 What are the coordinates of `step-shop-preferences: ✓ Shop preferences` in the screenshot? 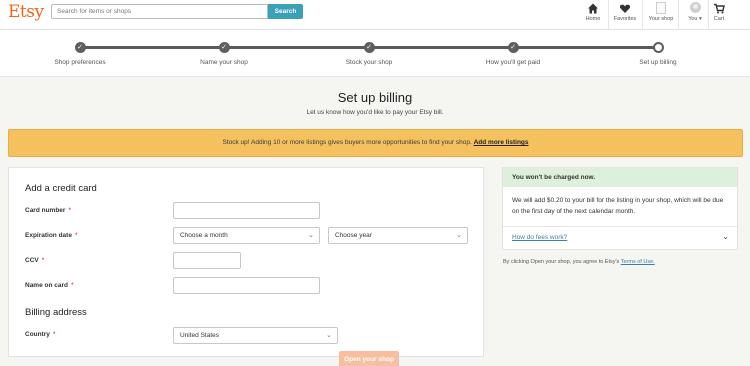 It's located at (80, 54).